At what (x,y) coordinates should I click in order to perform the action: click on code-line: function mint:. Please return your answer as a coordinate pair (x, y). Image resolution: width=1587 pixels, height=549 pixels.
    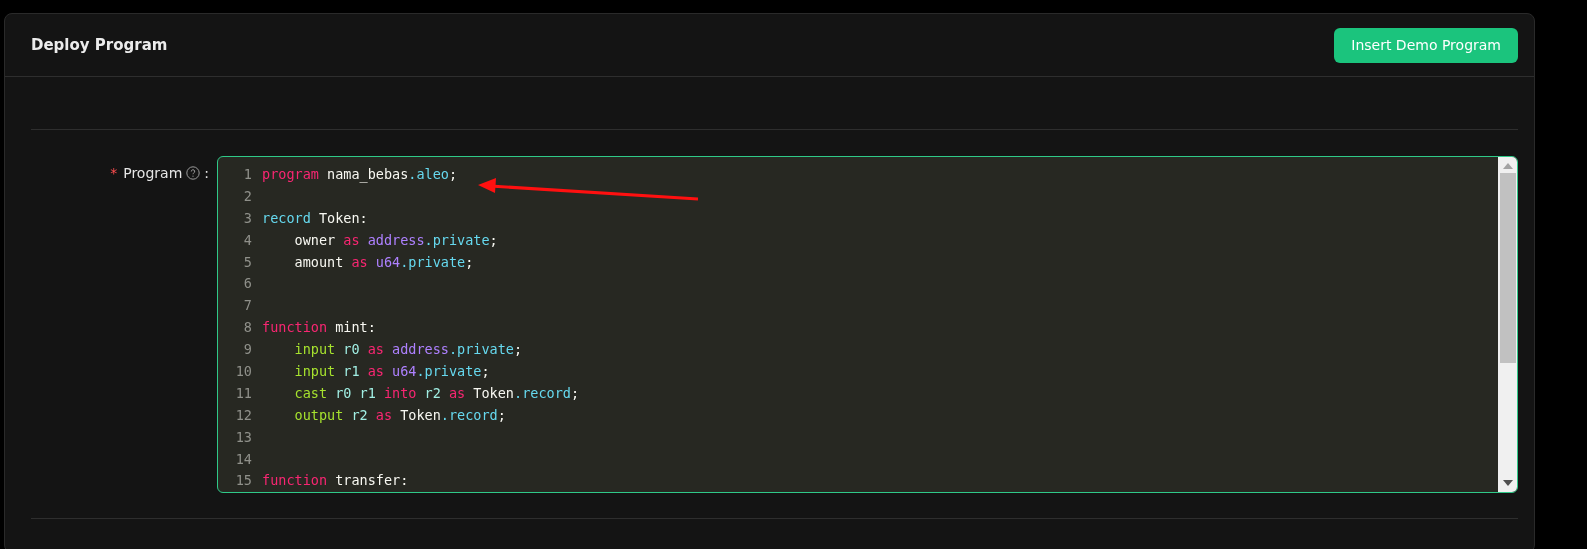
    Looking at the image, I should click on (319, 327).